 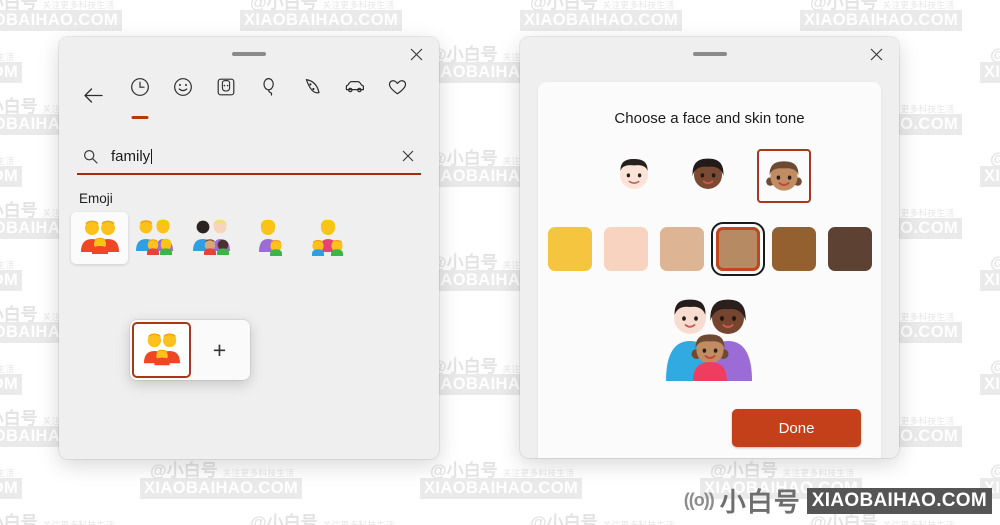 I want to click on family-preview-emoji, so click(x=709, y=340).